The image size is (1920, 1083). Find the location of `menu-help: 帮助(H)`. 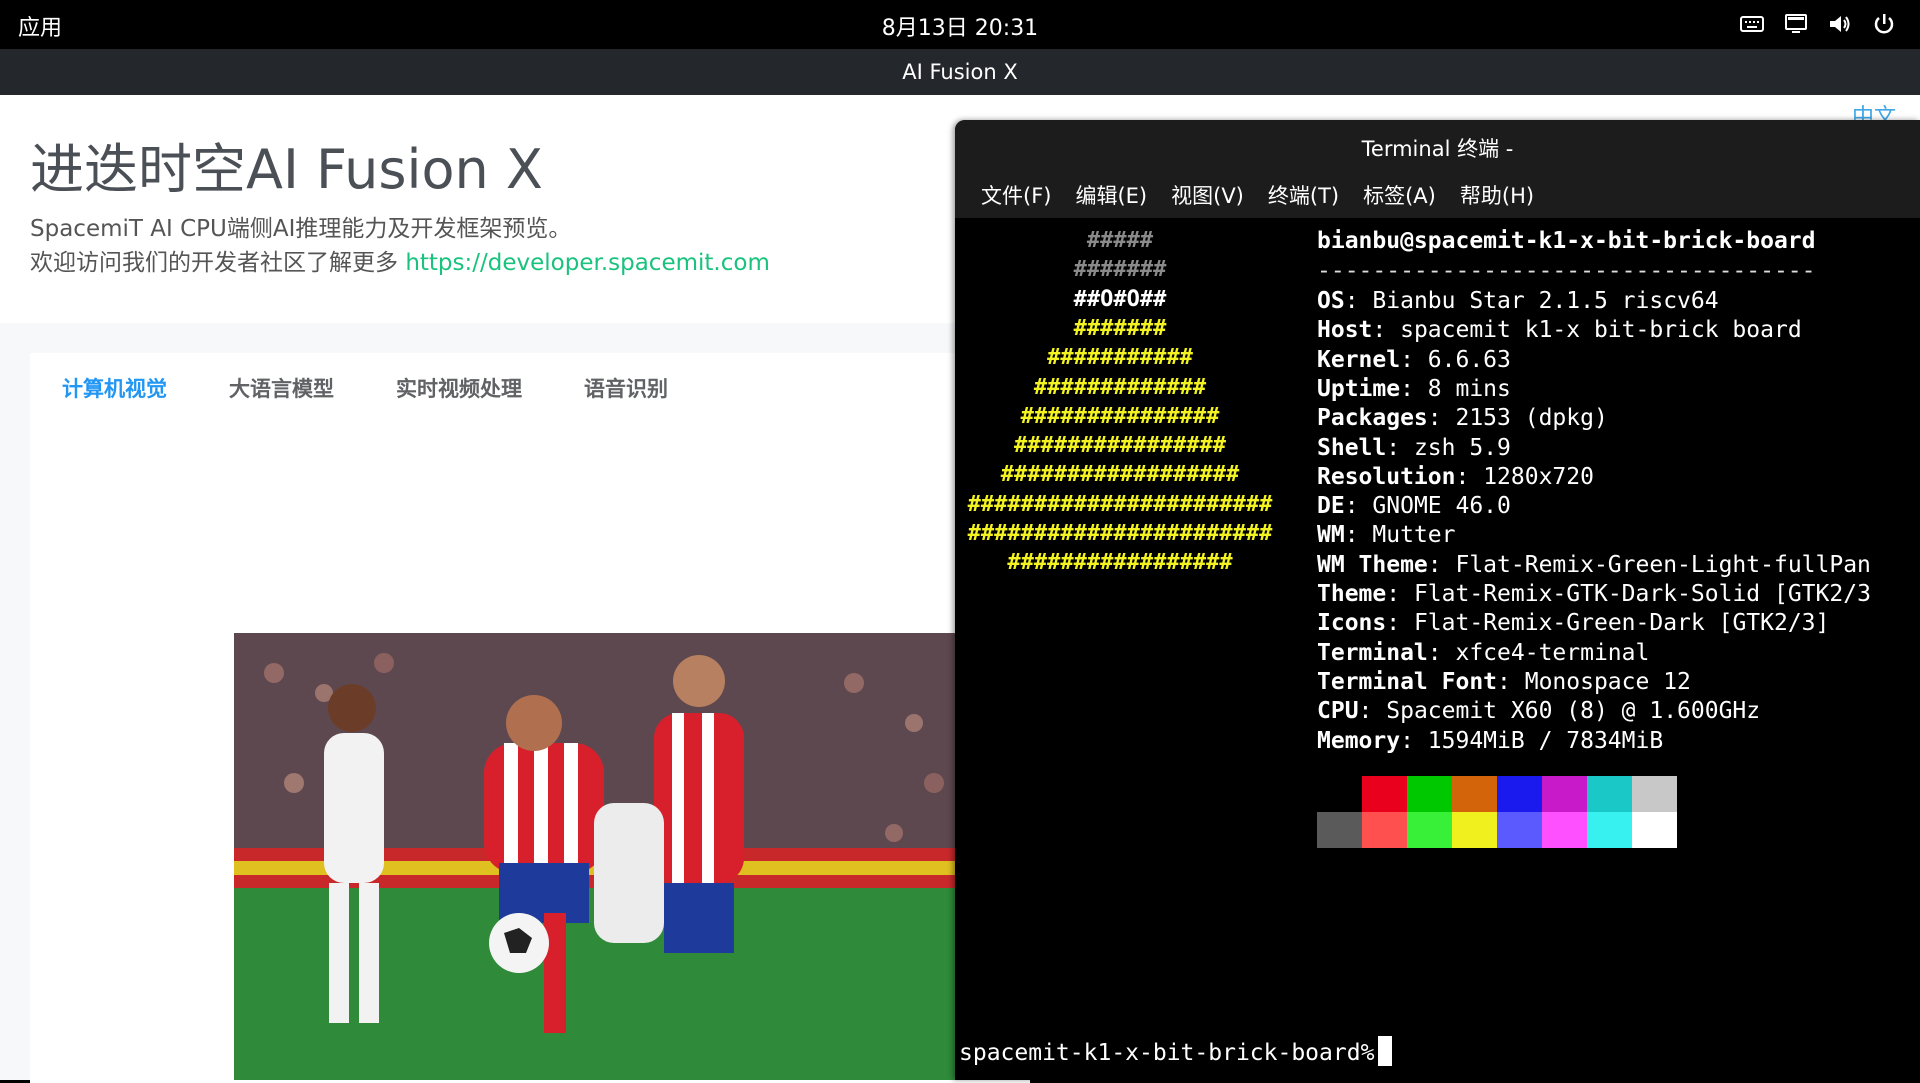

menu-help: 帮助(H) is located at coordinates (1497, 198).